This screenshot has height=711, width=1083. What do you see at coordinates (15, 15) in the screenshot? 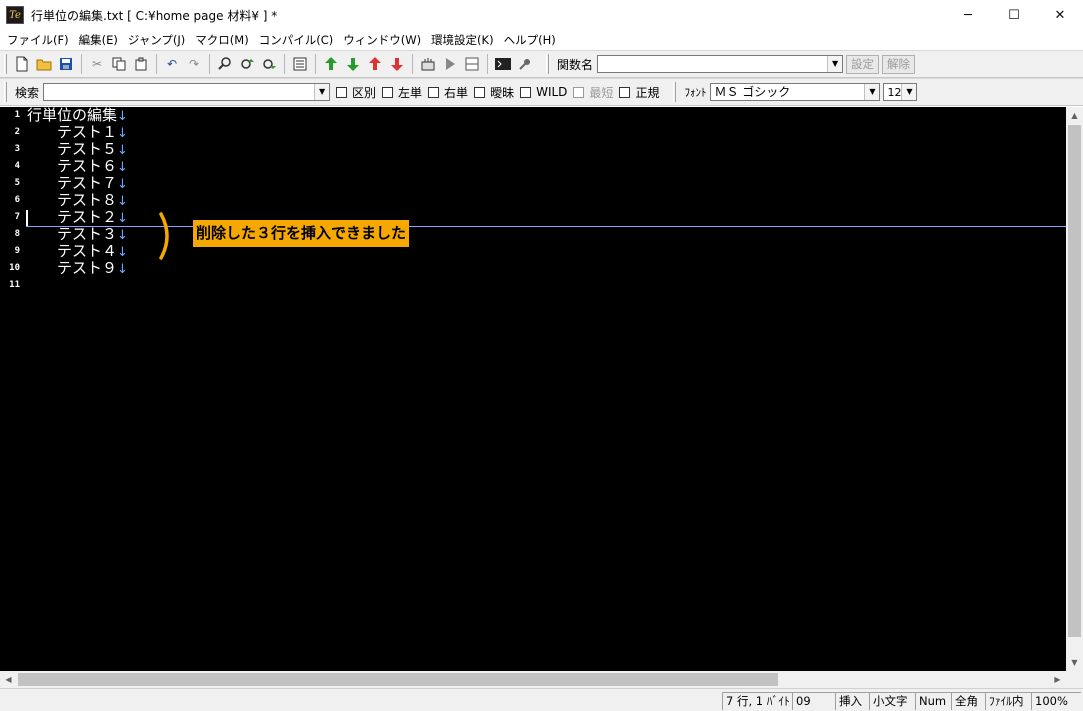
I see `app-icon: Te` at bounding box center [15, 15].